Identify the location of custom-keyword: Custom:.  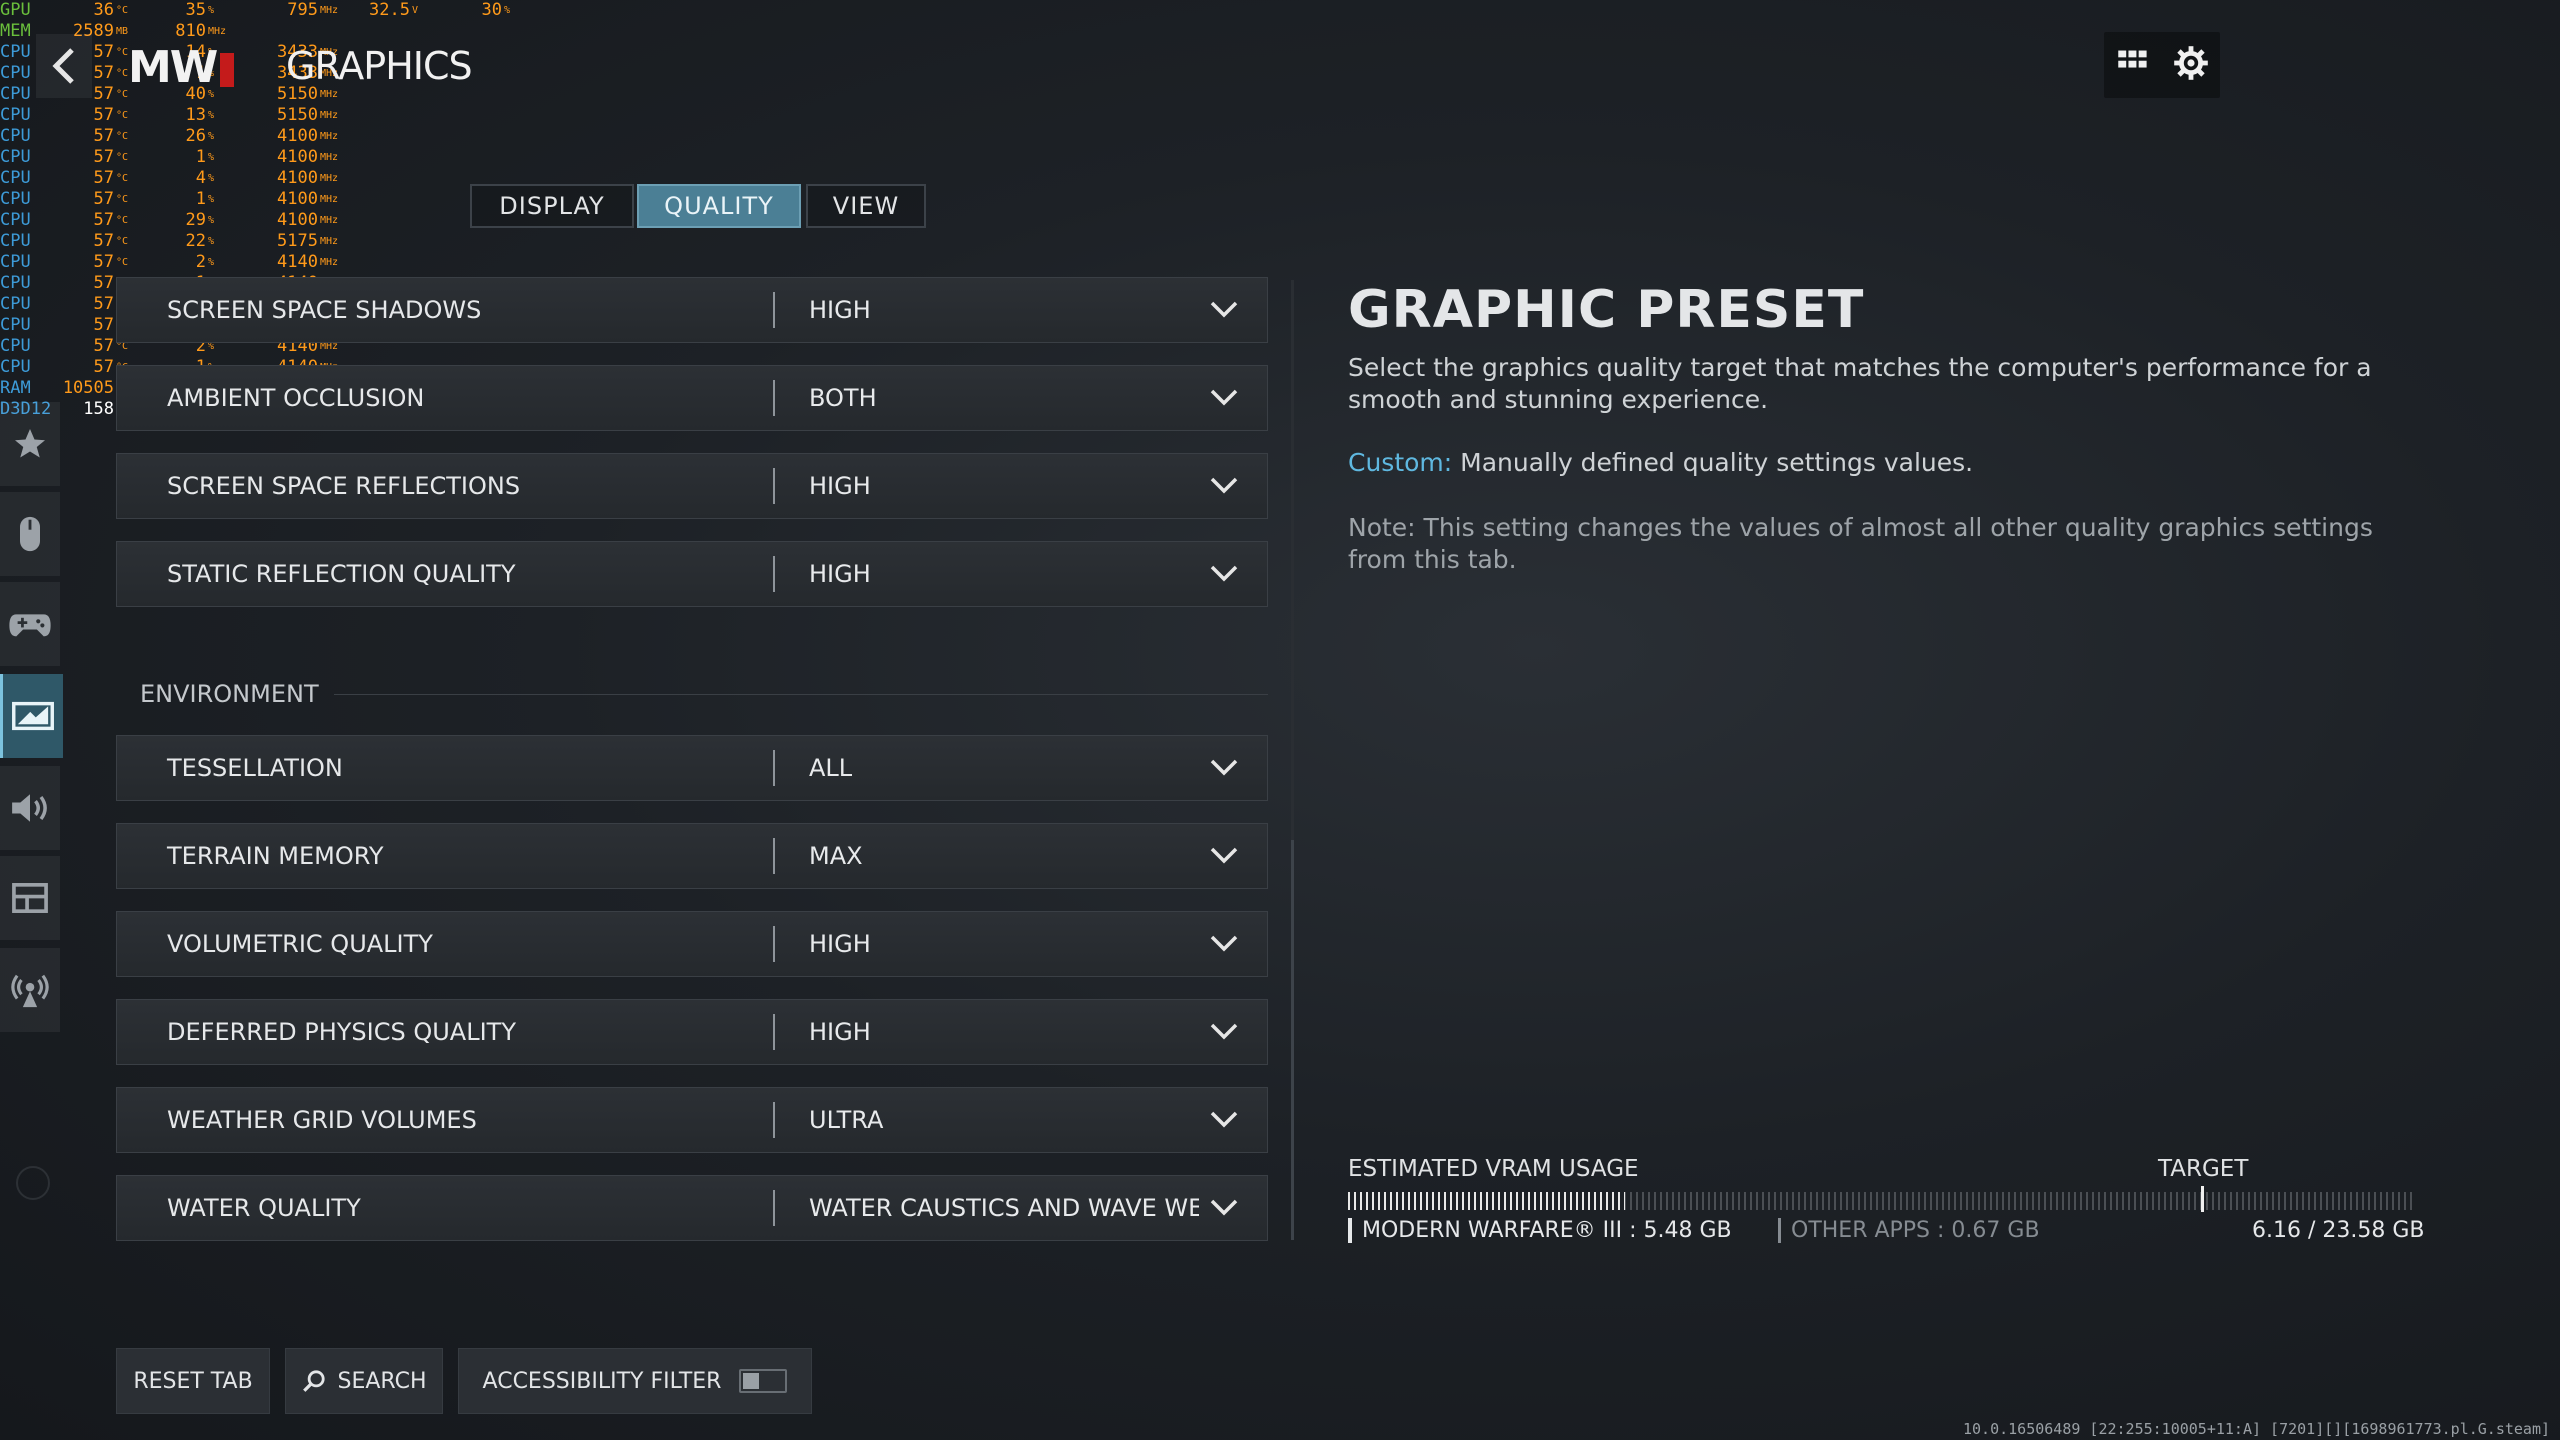
(1400, 462).